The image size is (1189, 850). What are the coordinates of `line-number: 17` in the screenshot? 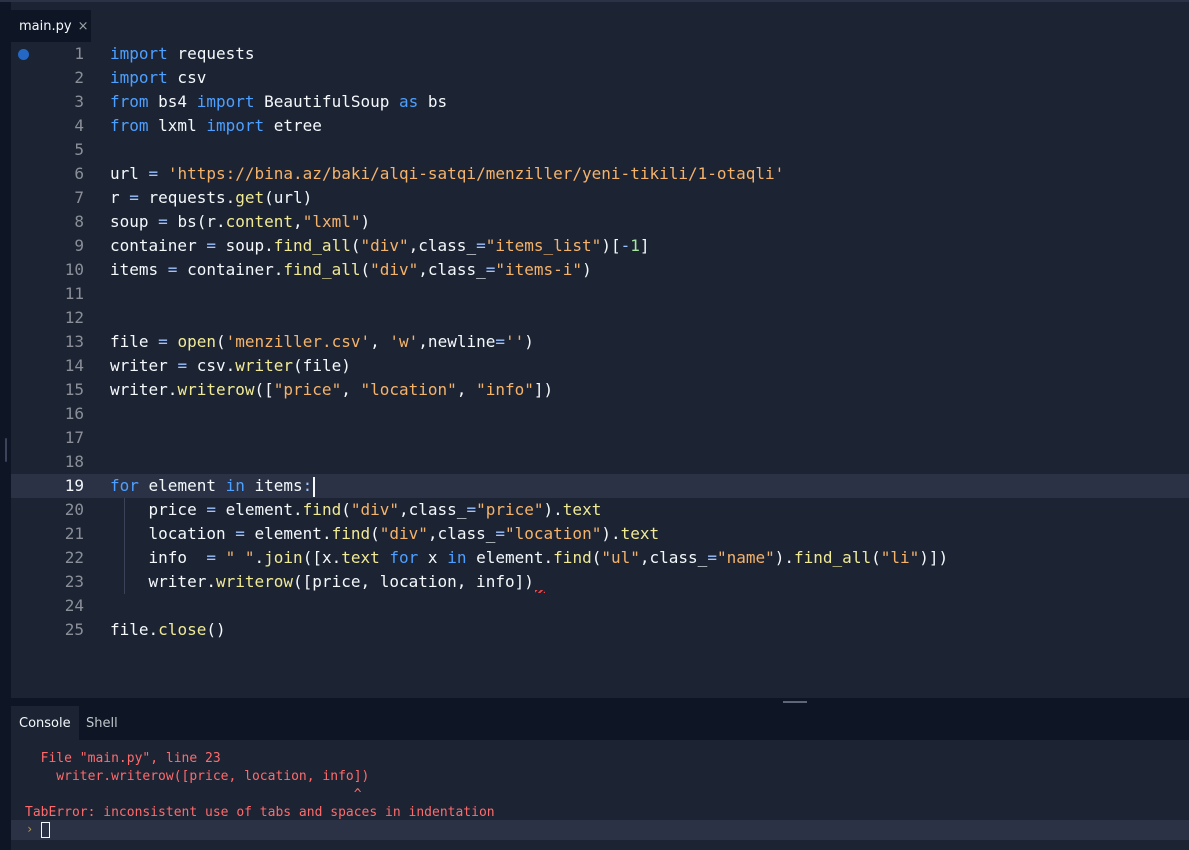 It's located at (74, 437).